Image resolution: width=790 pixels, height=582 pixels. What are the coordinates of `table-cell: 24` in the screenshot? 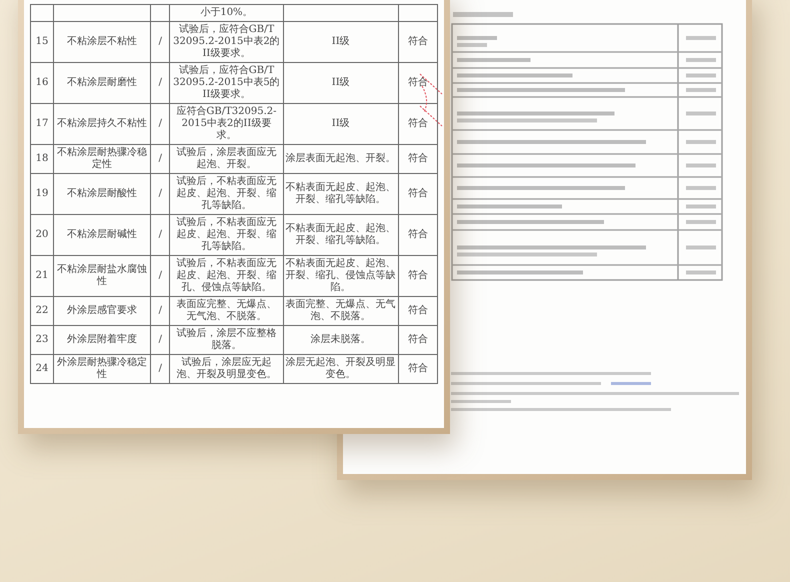 It's located at (42, 368).